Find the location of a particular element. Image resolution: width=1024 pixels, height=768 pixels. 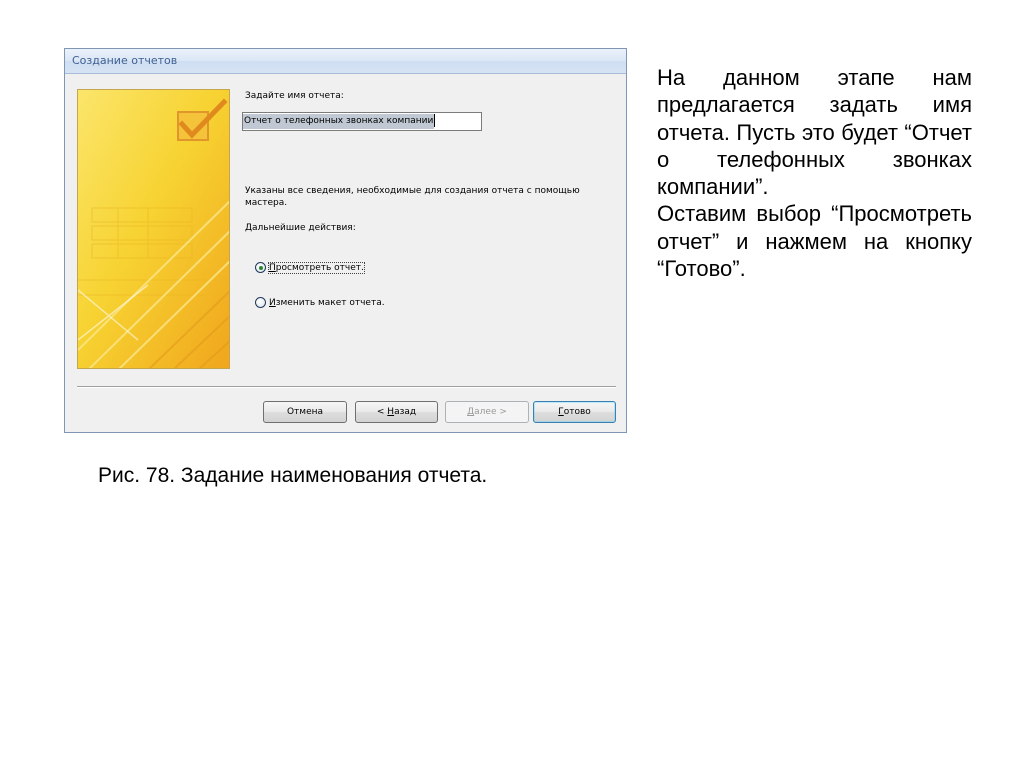

report-name-value: Отчет о телефонных звонках компании is located at coordinates (339, 121).